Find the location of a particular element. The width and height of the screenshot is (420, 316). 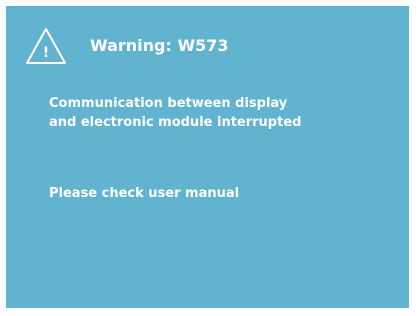

warning-message-line-2: and electronic module interrupted is located at coordinates (175, 122).